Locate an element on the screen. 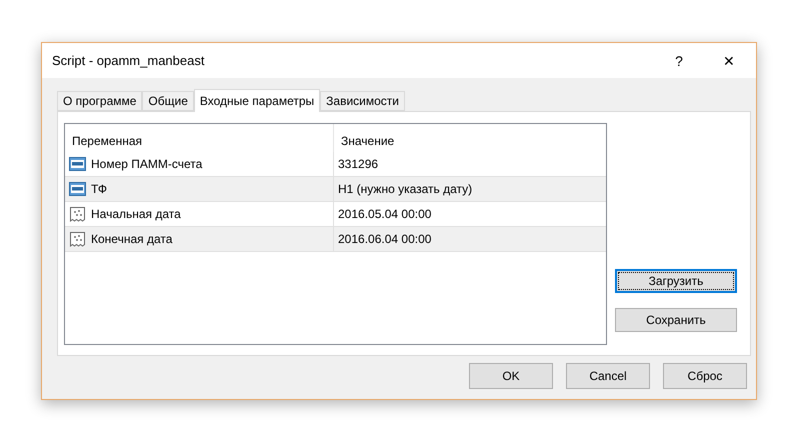 Image resolution: width=800 pixels, height=441 pixels. dialog-button: Сброс is located at coordinates (705, 376).